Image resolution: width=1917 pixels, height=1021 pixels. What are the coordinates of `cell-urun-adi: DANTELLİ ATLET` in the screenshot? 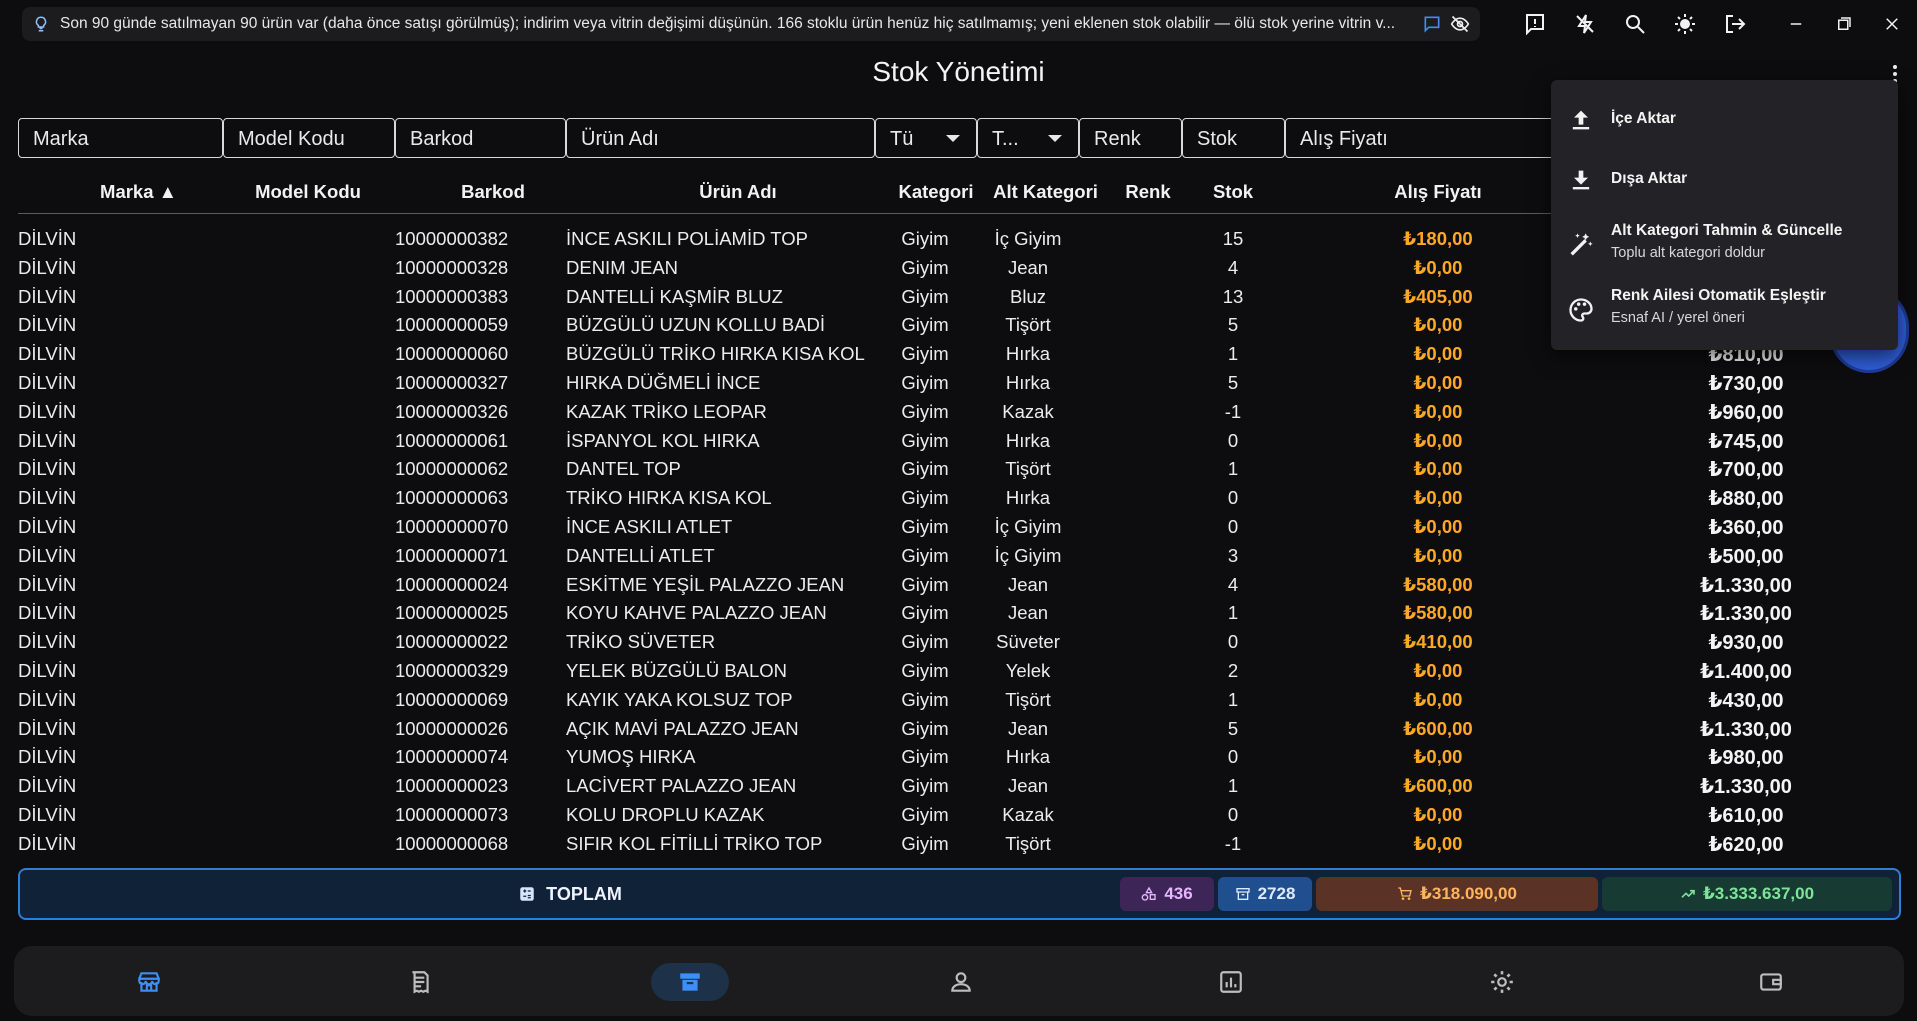 It's located at (640, 555).